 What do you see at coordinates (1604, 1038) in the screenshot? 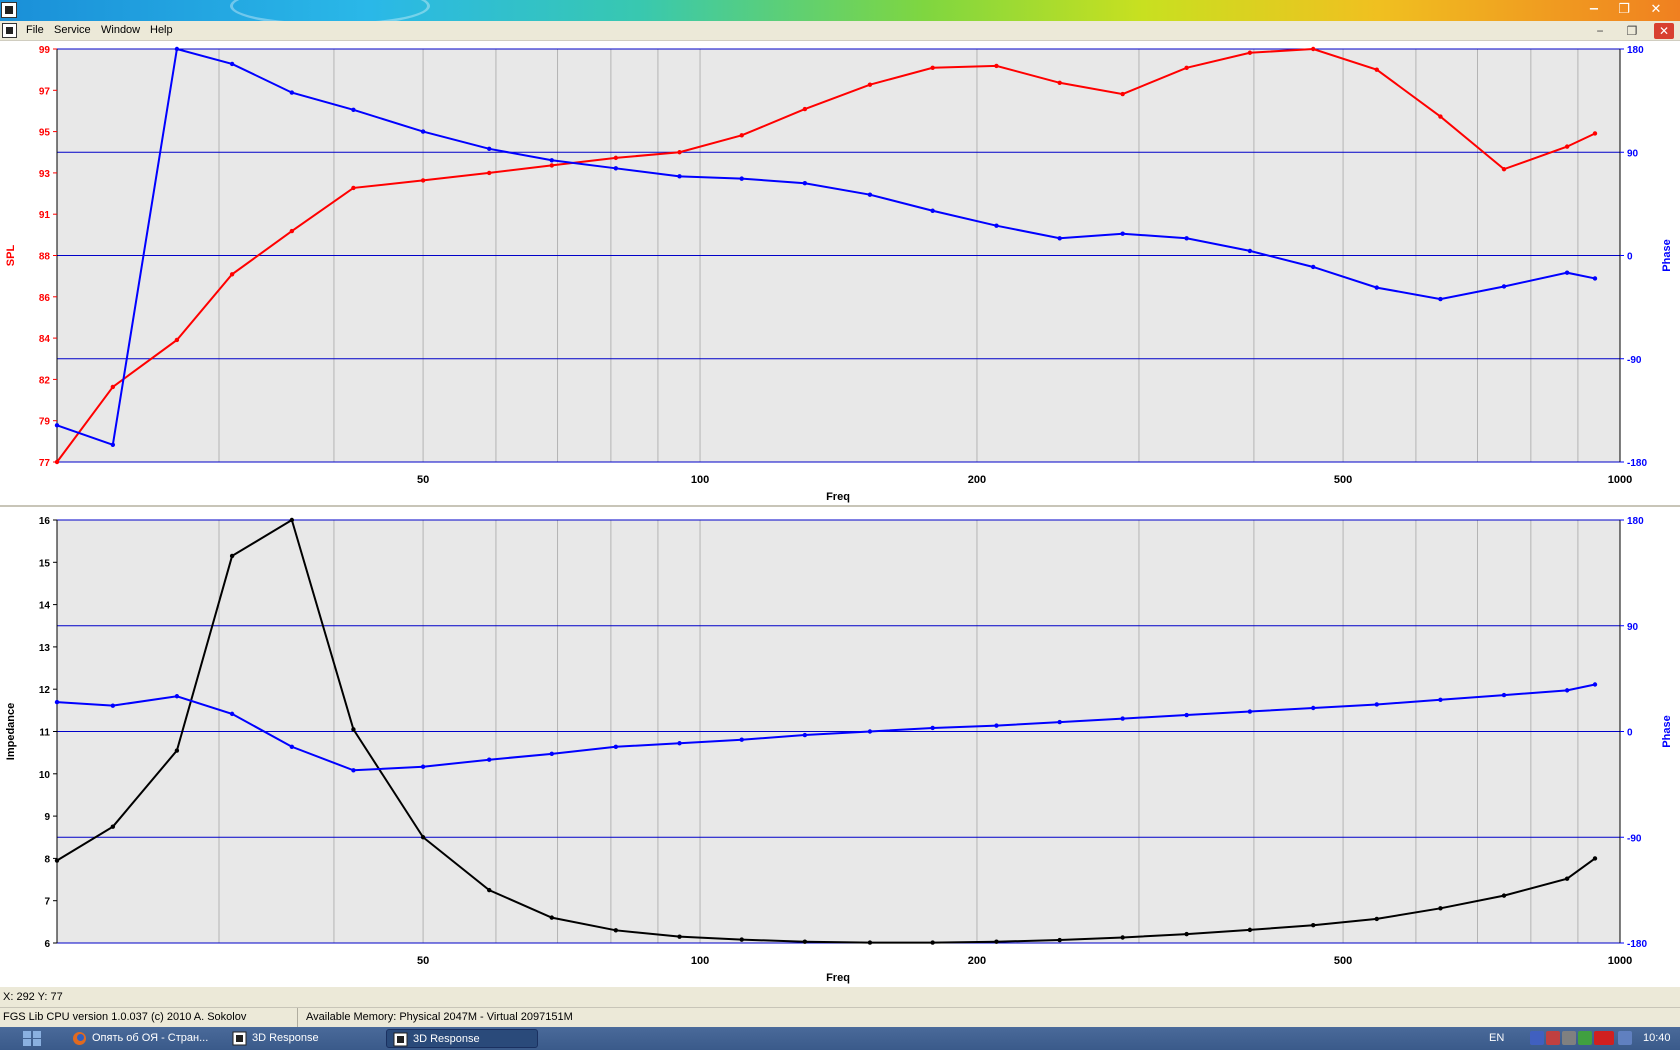
I see `ati-icon` at bounding box center [1604, 1038].